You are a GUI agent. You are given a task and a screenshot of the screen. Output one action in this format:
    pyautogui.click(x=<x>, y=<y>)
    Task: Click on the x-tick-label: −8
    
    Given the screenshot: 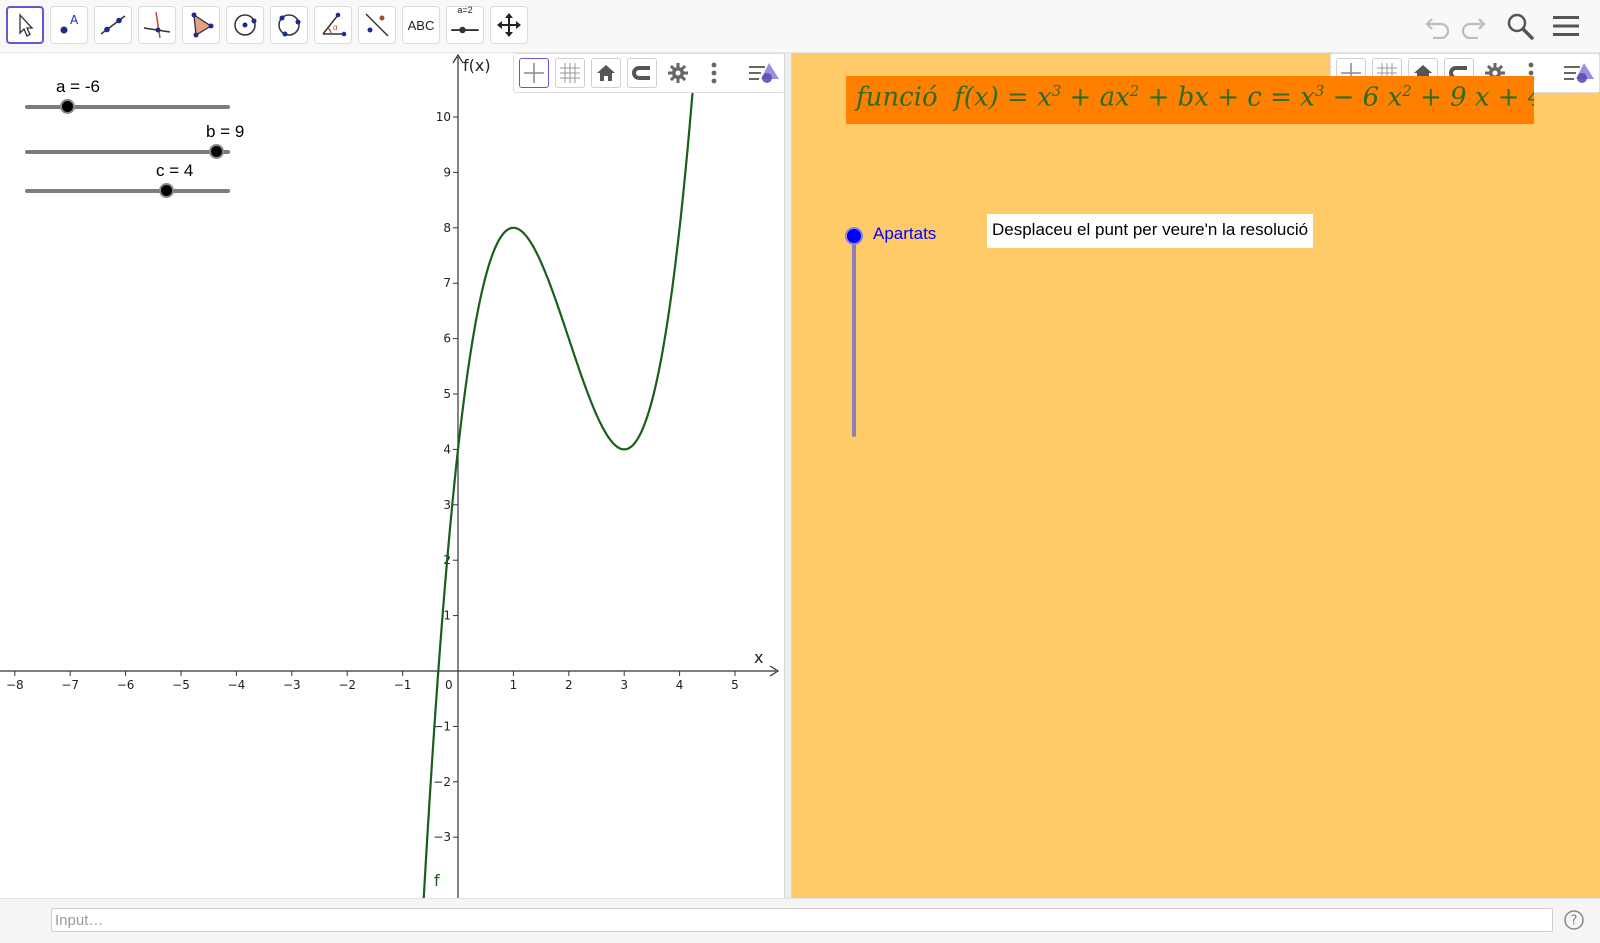 What is the action you would take?
    pyautogui.click(x=15, y=685)
    